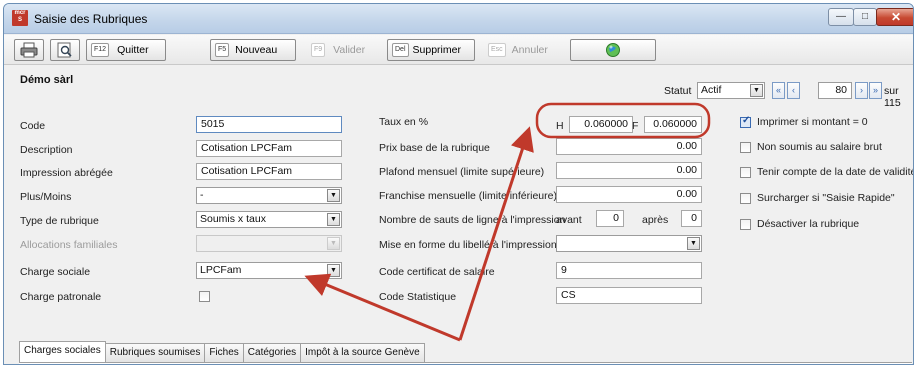 The height and width of the screenshot is (367, 919). Describe the element at coordinates (610, 218) in the screenshot. I see `avant-input: 0` at that location.